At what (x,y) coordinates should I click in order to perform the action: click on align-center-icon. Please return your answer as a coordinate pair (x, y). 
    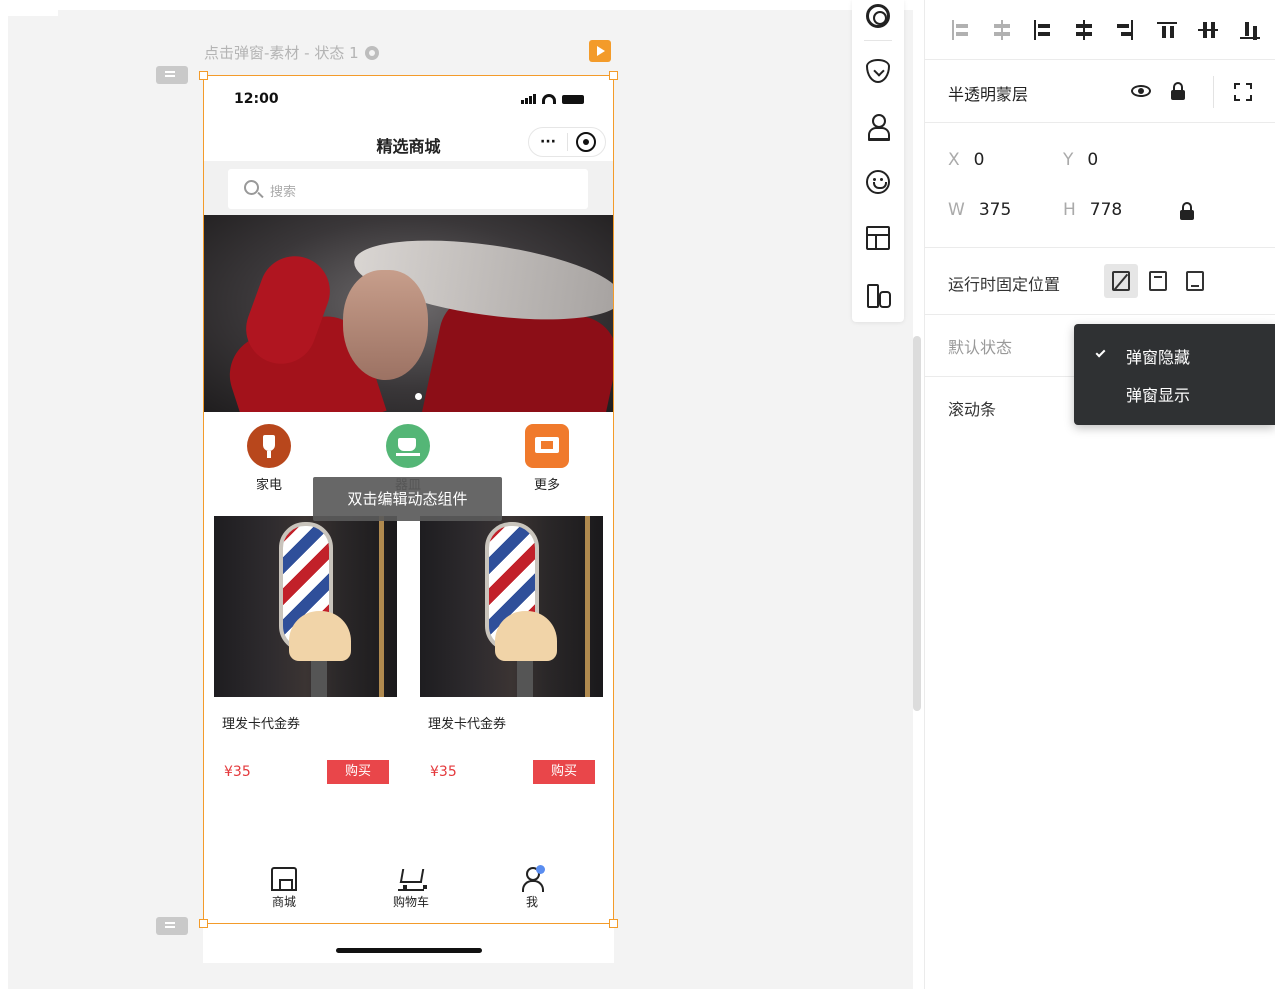
    Looking at the image, I should click on (1084, 30).